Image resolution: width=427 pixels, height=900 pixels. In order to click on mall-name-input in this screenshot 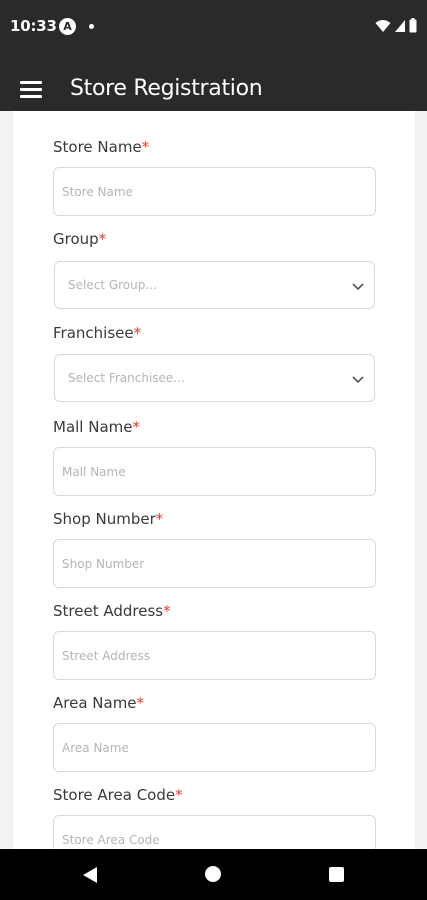, I will do `click(214, 471)`.